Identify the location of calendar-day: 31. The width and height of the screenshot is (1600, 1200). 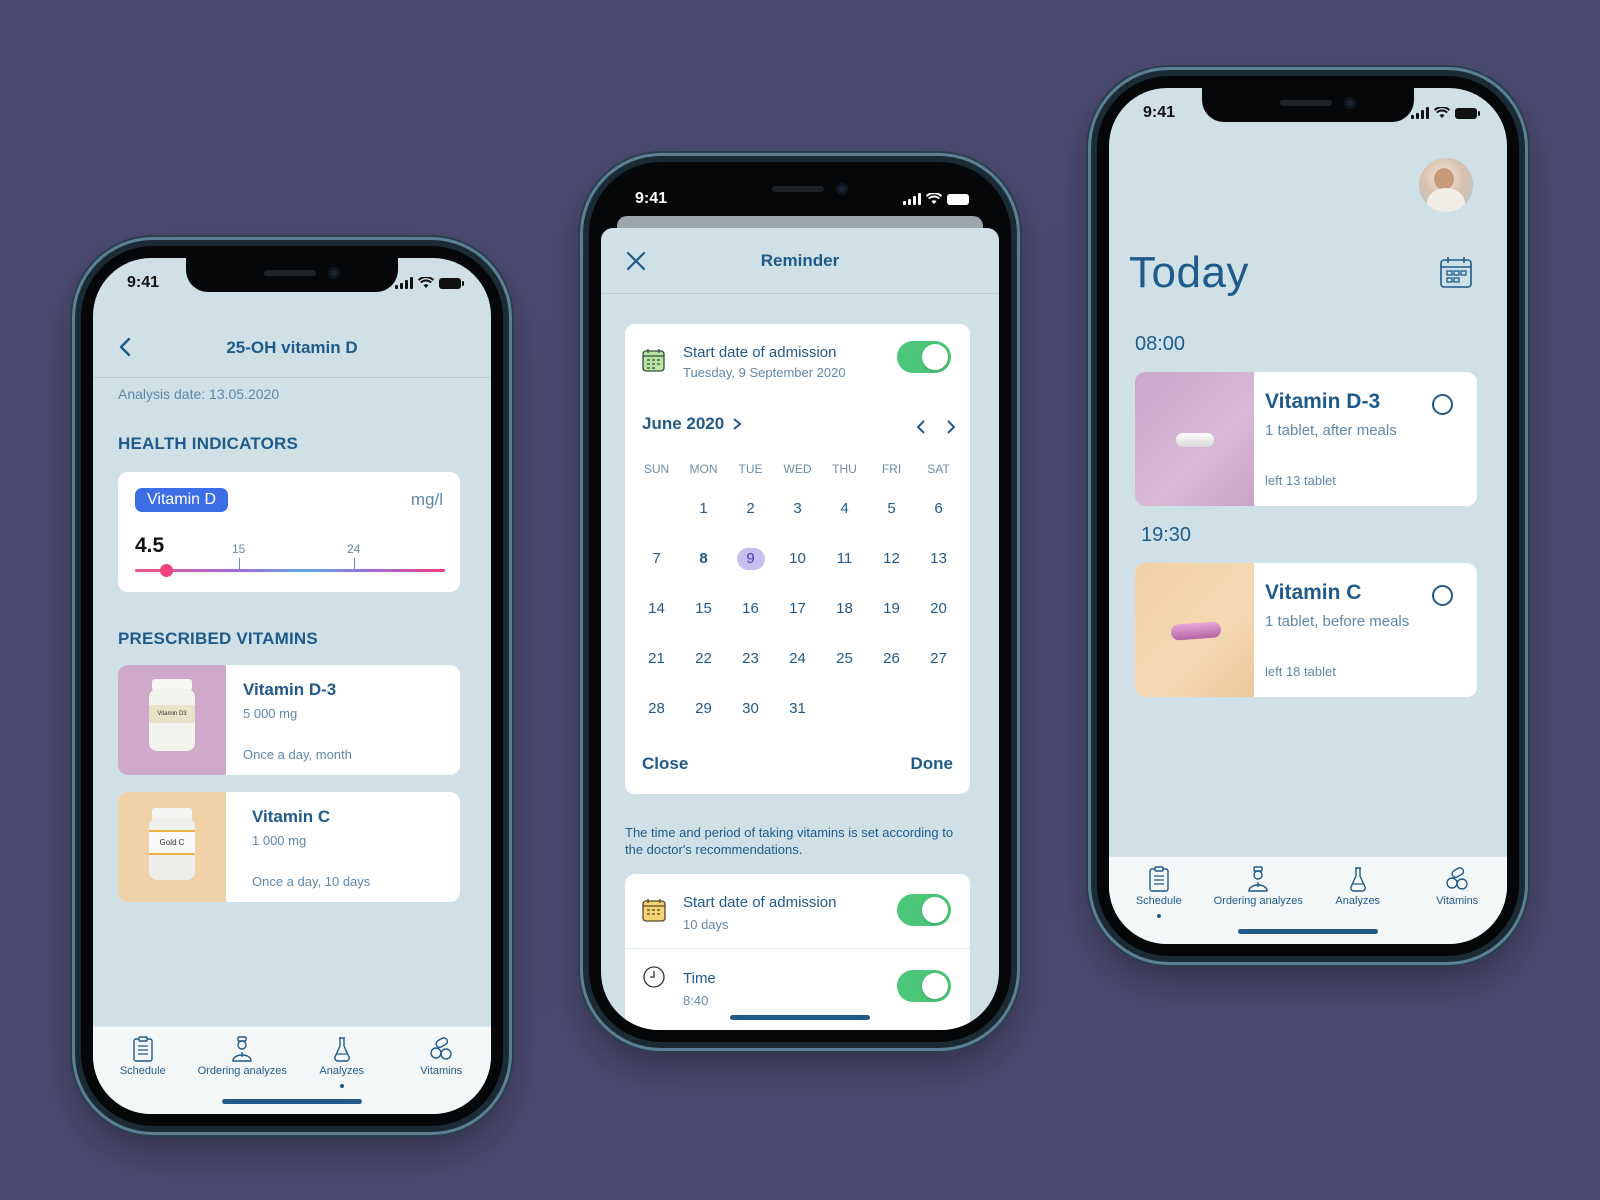
(797, 723).